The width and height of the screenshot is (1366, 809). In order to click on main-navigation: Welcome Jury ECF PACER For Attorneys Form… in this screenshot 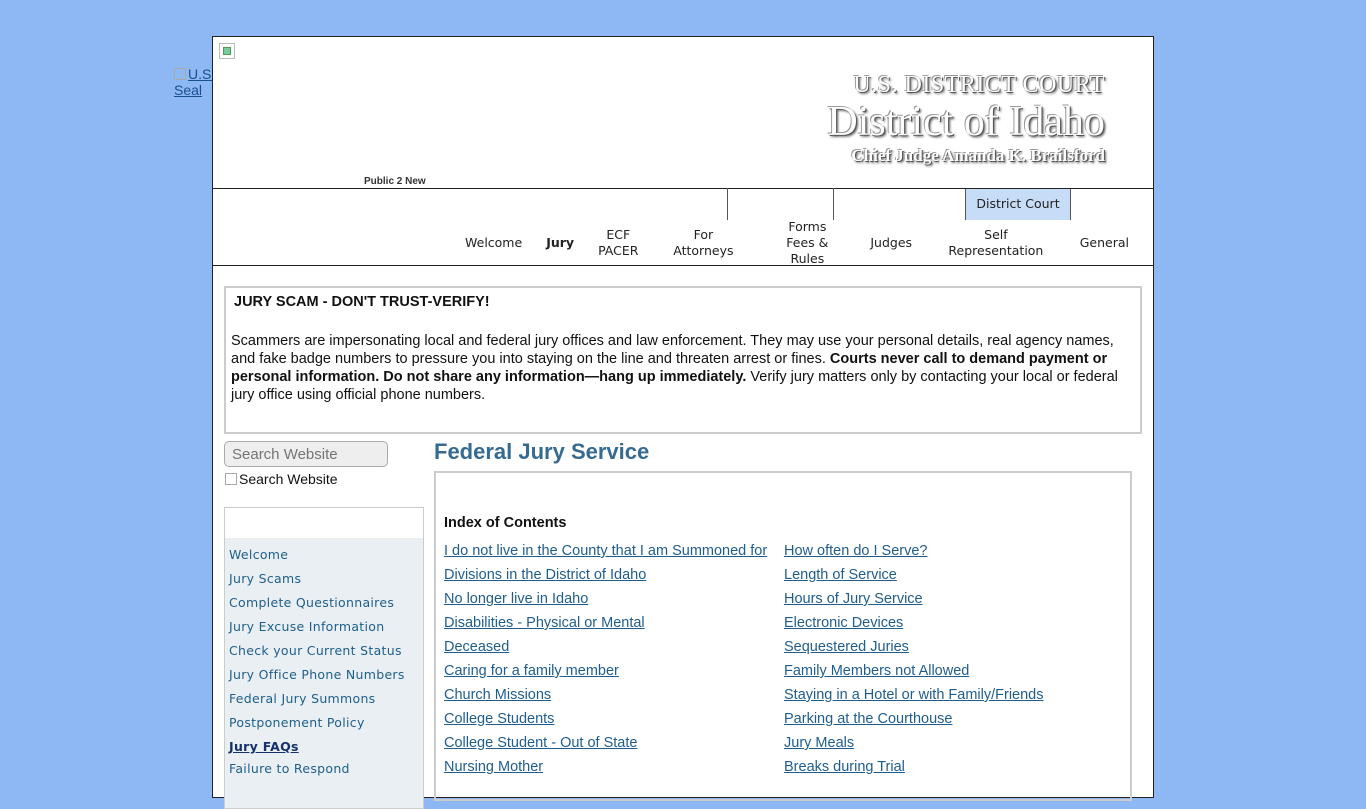, I will do `click(803, 242)`.